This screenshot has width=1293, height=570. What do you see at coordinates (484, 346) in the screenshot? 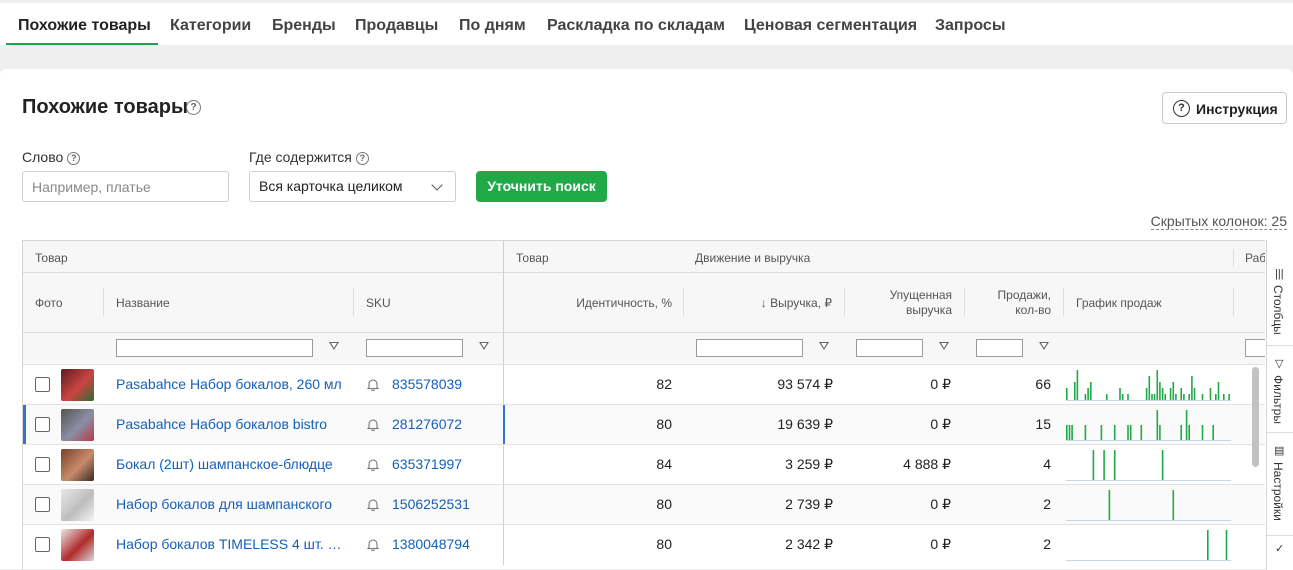
I see `sku-filter-icon` at bounding box center [484, 346].